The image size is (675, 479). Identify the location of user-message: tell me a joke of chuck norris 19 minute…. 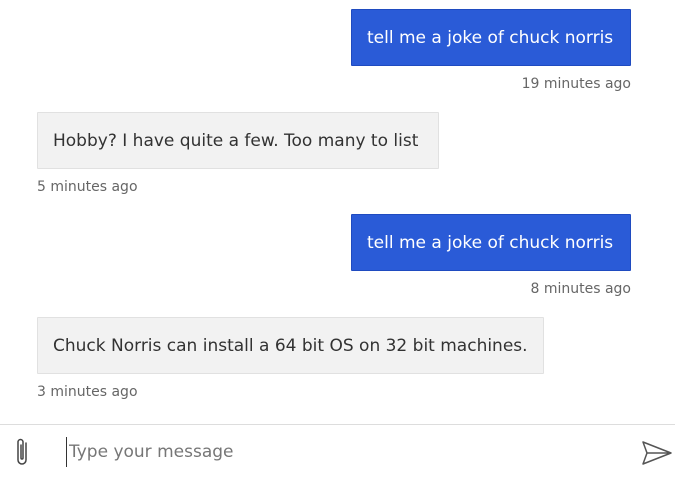
(491, 50).